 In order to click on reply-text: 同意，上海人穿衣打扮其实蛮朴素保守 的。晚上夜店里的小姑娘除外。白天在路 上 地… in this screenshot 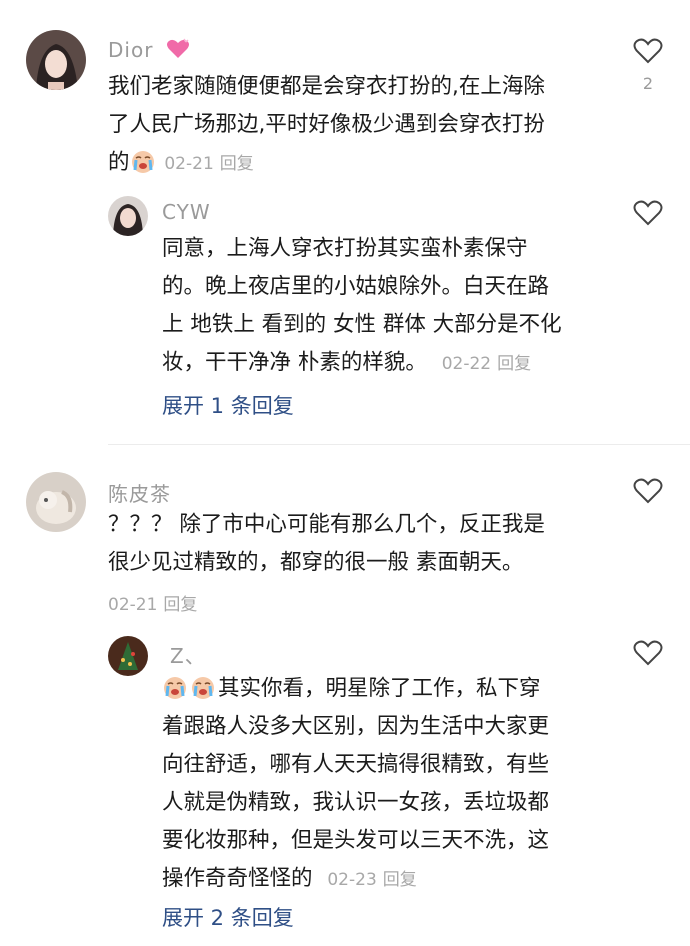, I will do `click(362, 305)`.